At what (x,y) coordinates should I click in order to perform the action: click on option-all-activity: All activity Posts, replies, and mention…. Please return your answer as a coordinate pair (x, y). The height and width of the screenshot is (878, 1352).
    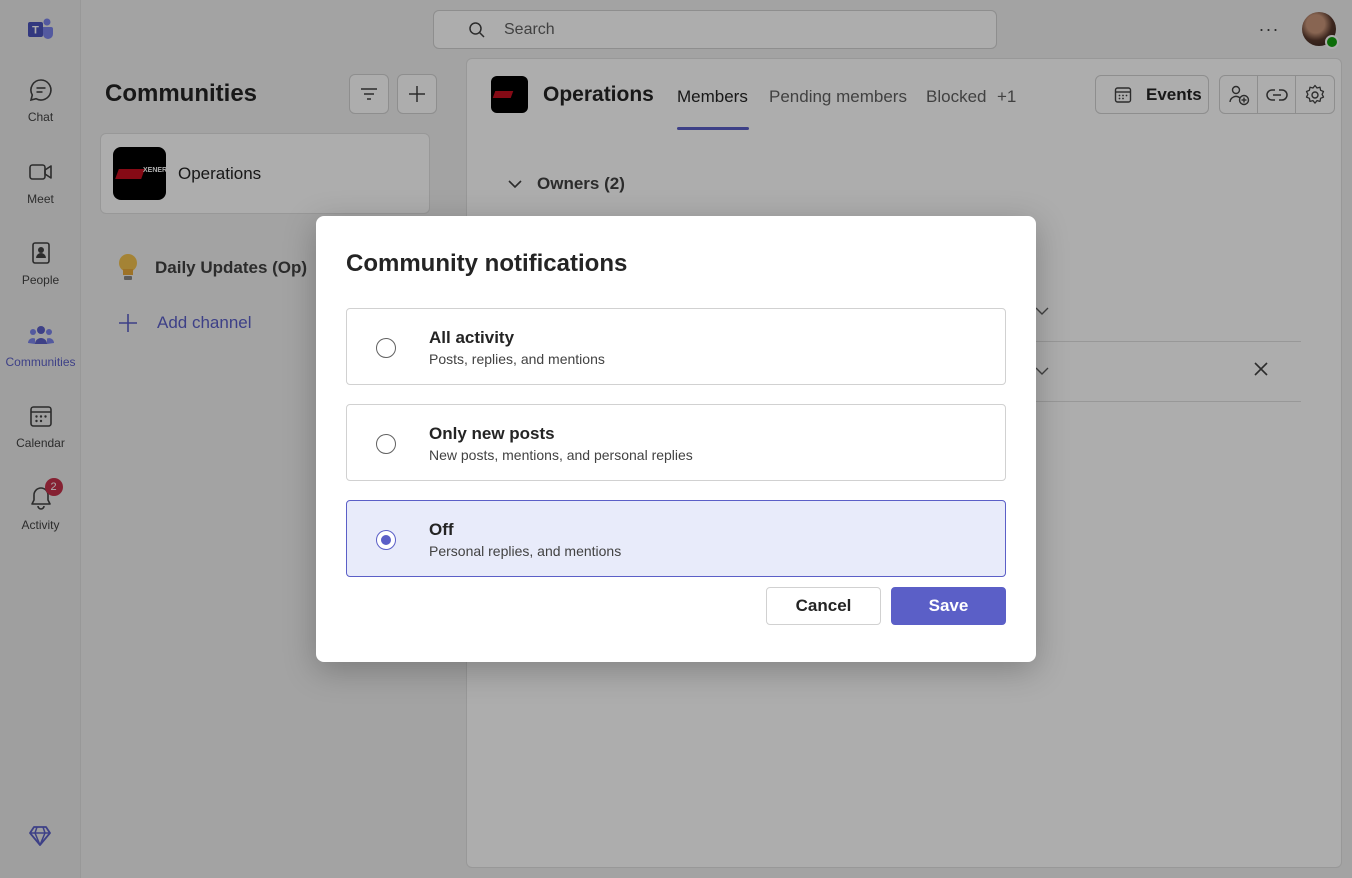
    Looking at the image, I should click on (676, 346).